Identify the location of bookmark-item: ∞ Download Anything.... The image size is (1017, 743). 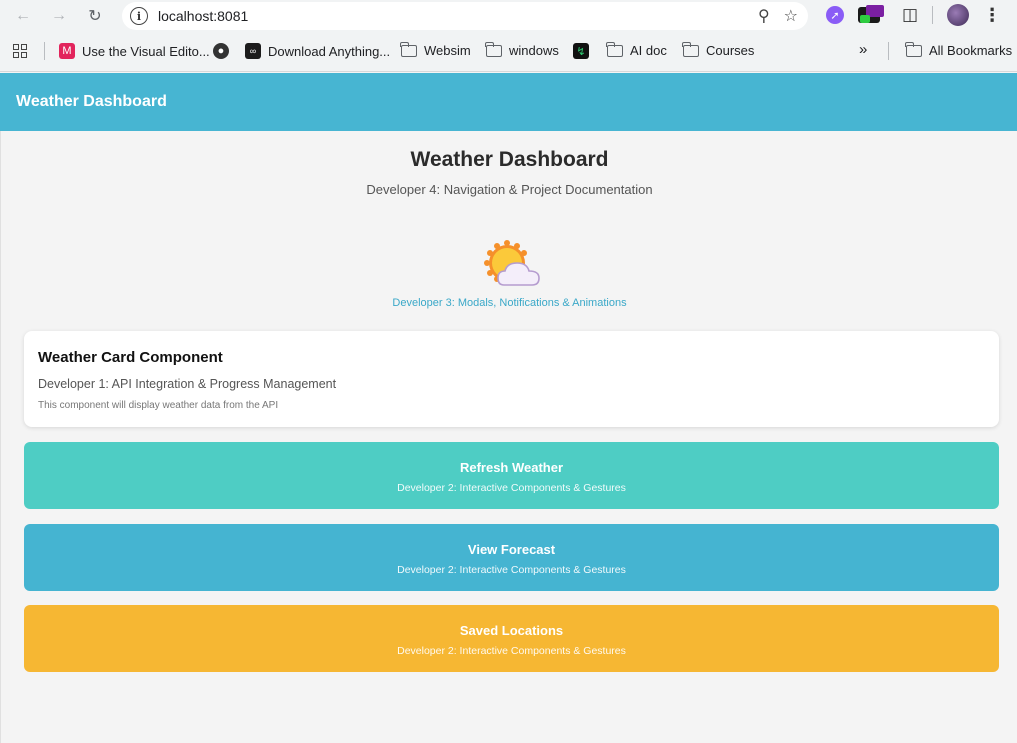
(317, 51).